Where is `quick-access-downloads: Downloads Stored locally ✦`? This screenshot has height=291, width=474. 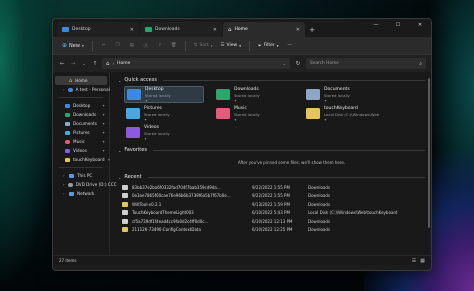
quick-access-downloads: Downloads Stored locally ✦ is located at coordinates (254, 94).